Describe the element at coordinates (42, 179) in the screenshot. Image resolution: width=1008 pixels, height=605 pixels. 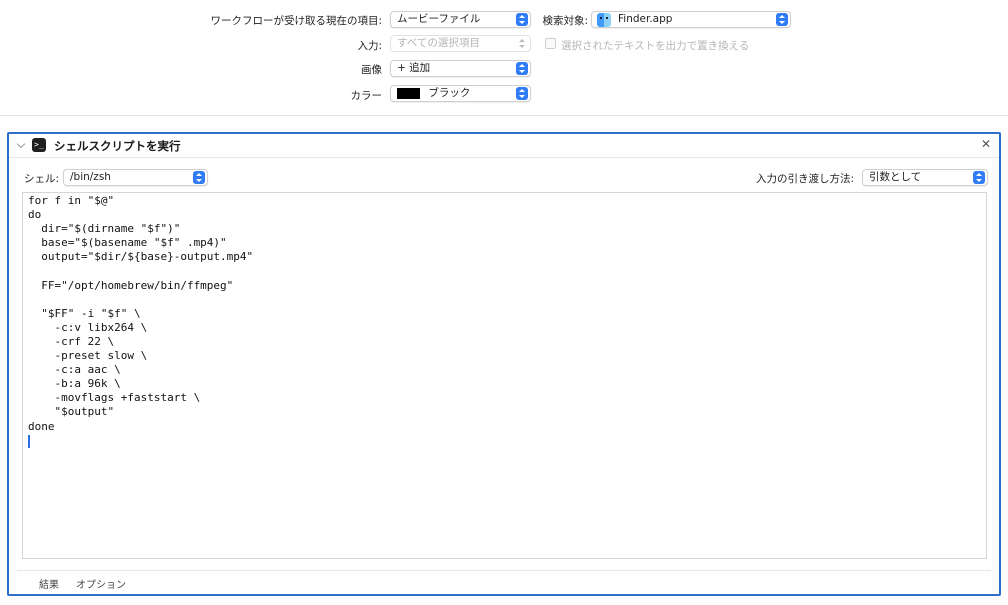
I see `shell-label: シェル:` at that location.